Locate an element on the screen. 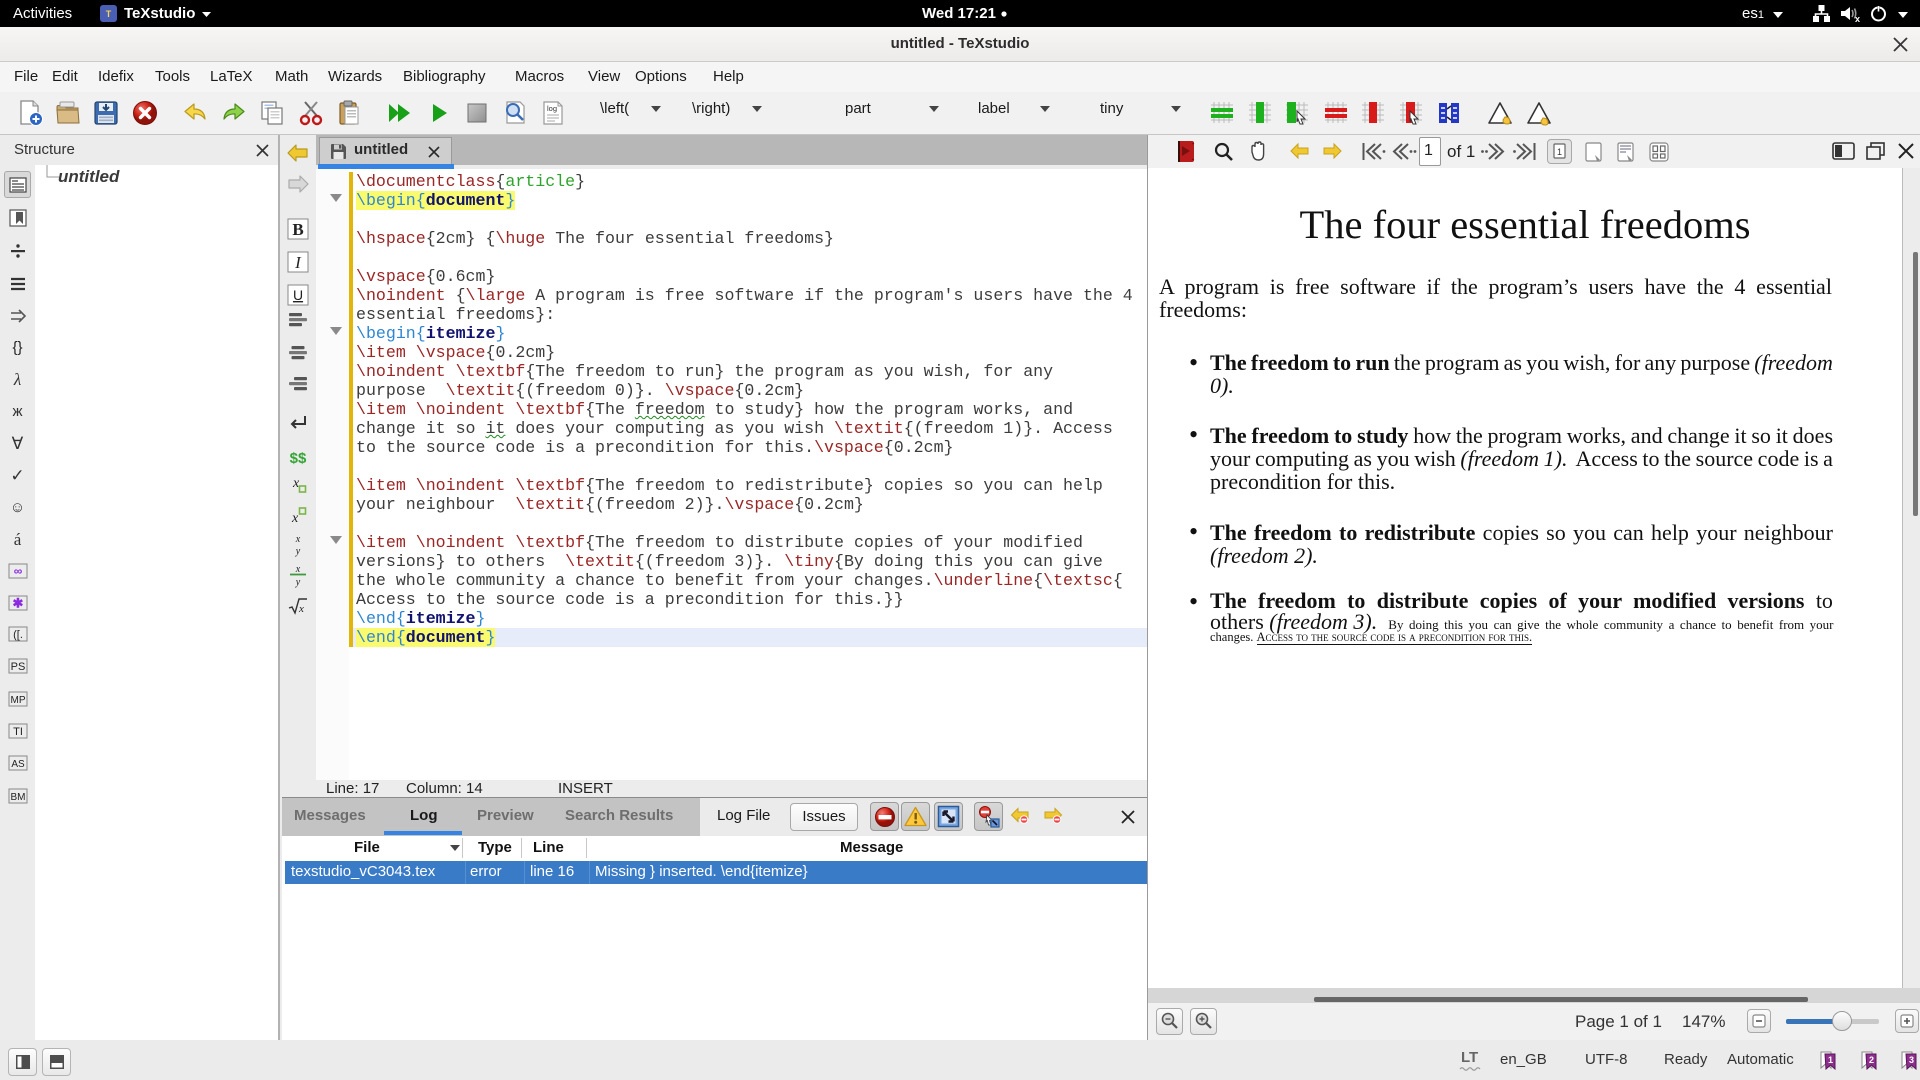 This screenshot has width=1920, height=1080. svg-text: TI is located at coordinates (18, 732).